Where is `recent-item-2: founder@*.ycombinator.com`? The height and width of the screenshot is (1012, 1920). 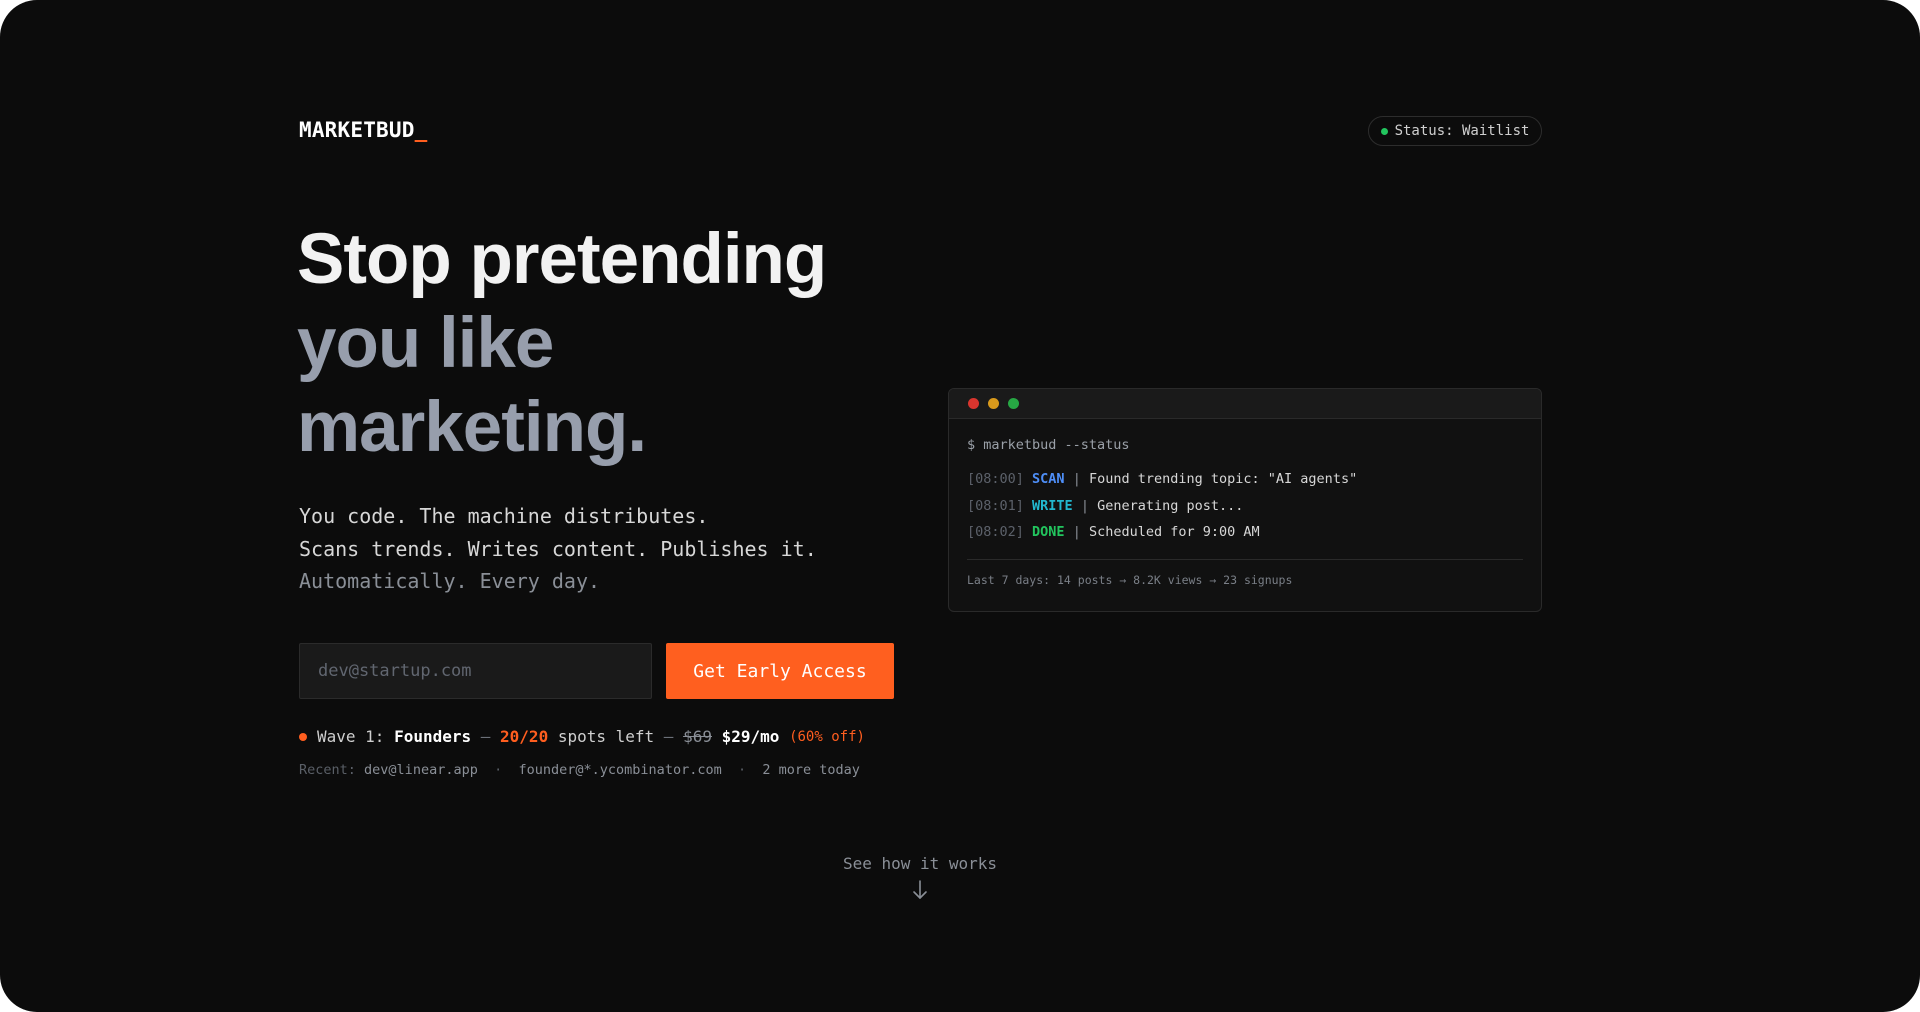 recent-item-2: founder@*.ycombinator.com is located at coordinates (620, 770).